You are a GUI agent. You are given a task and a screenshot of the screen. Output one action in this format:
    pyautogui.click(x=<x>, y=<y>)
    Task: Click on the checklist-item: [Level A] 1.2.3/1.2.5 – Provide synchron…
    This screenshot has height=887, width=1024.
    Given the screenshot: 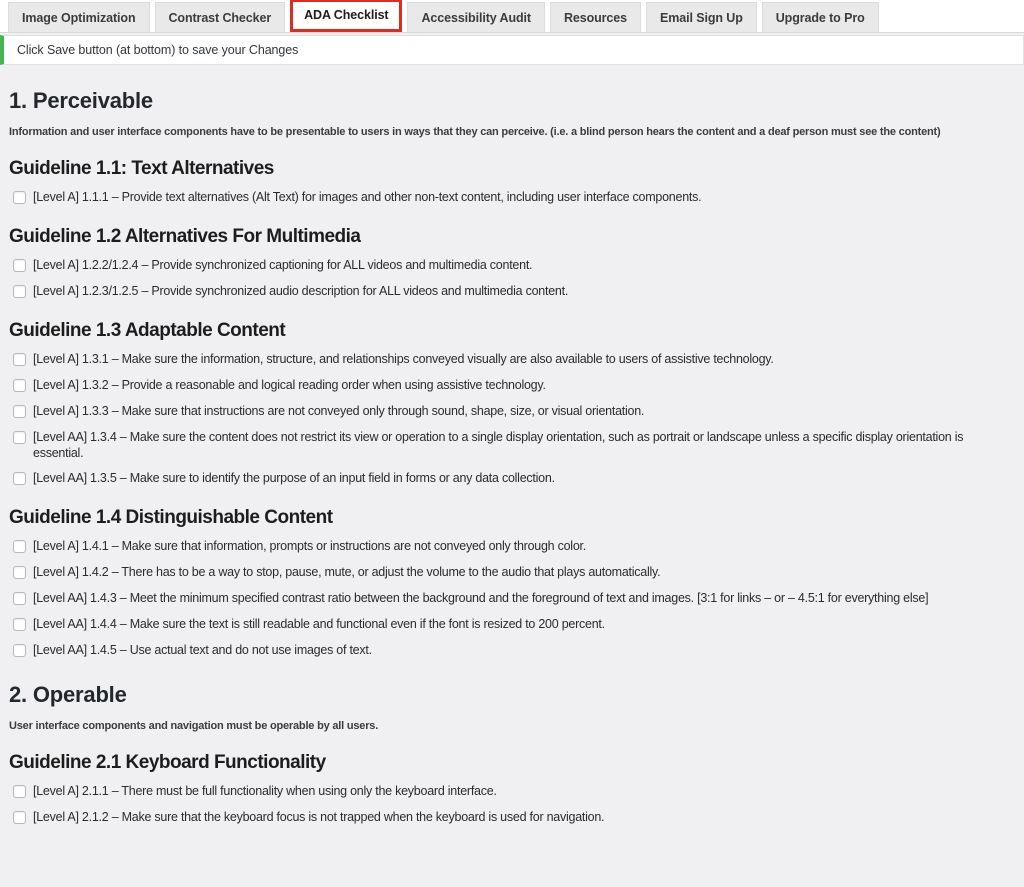 What is the action you would take?
    pyautogui.click(x=512, y=291)
    